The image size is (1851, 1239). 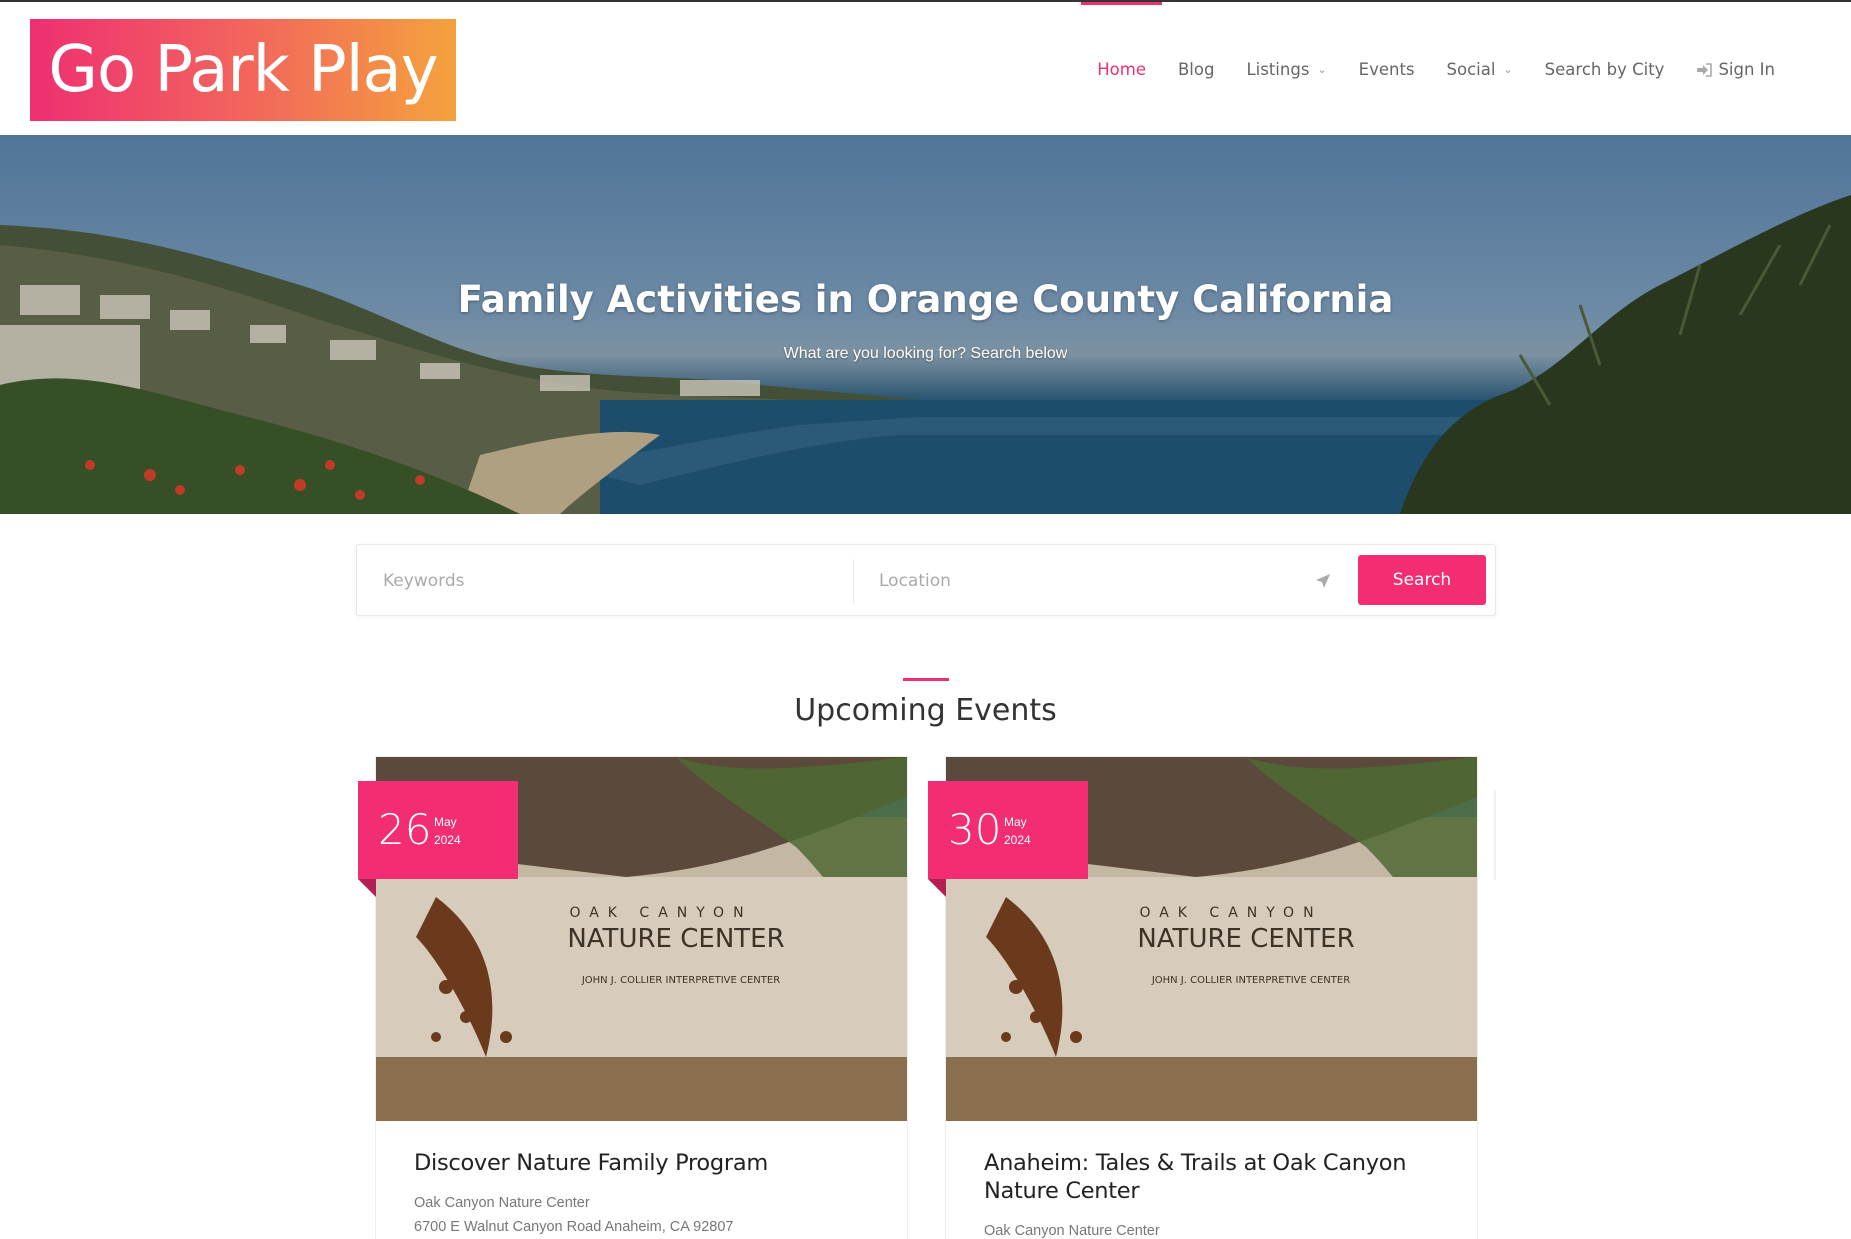 I want to click on event-date-badge: 26 May 2024, so click(x=438, y=839).